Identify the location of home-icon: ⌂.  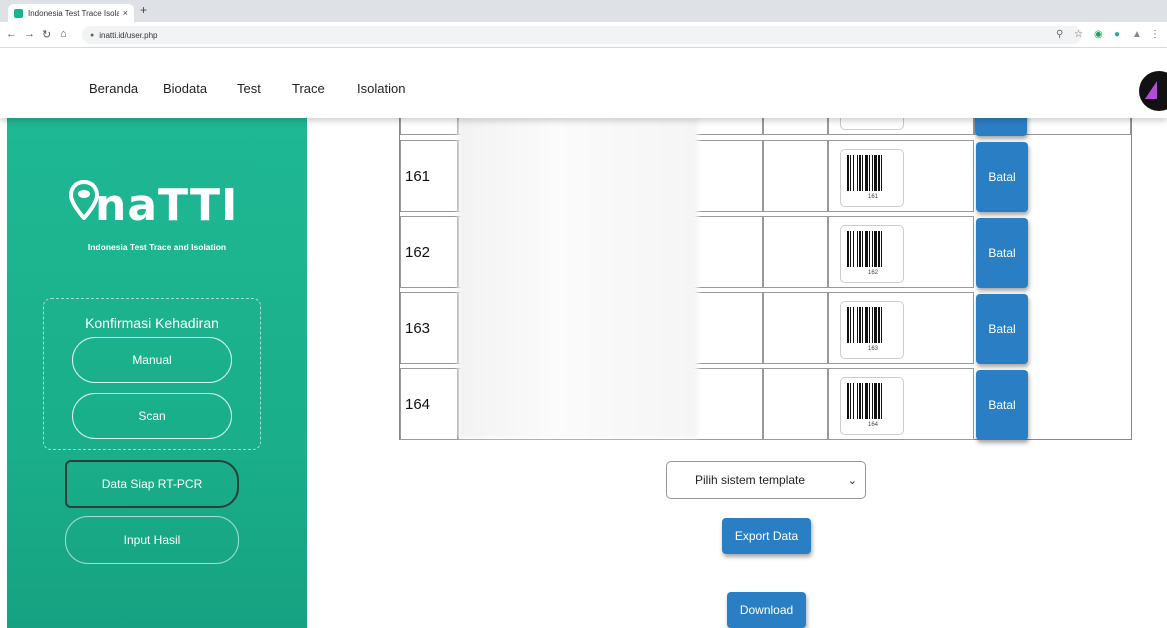
(63, 34).